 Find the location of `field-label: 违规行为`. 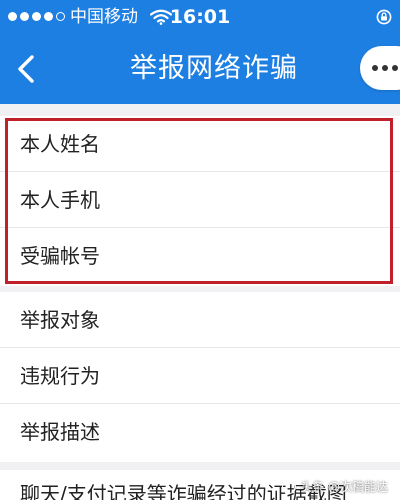

field-label: 违规行为 is located at coordinates (60, 376).